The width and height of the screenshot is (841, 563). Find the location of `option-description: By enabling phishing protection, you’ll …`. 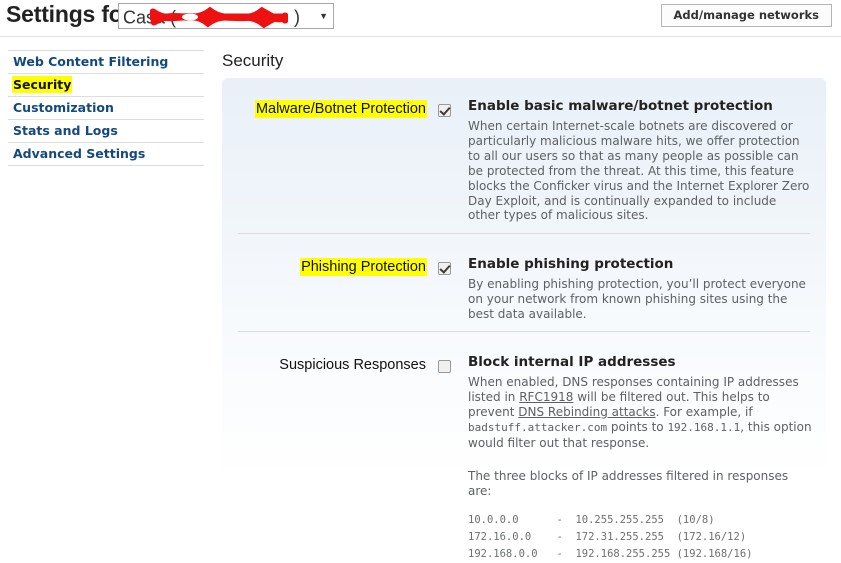

option-description: By enabling phishing protection, you’ll … is located at coordinates (637, 299).